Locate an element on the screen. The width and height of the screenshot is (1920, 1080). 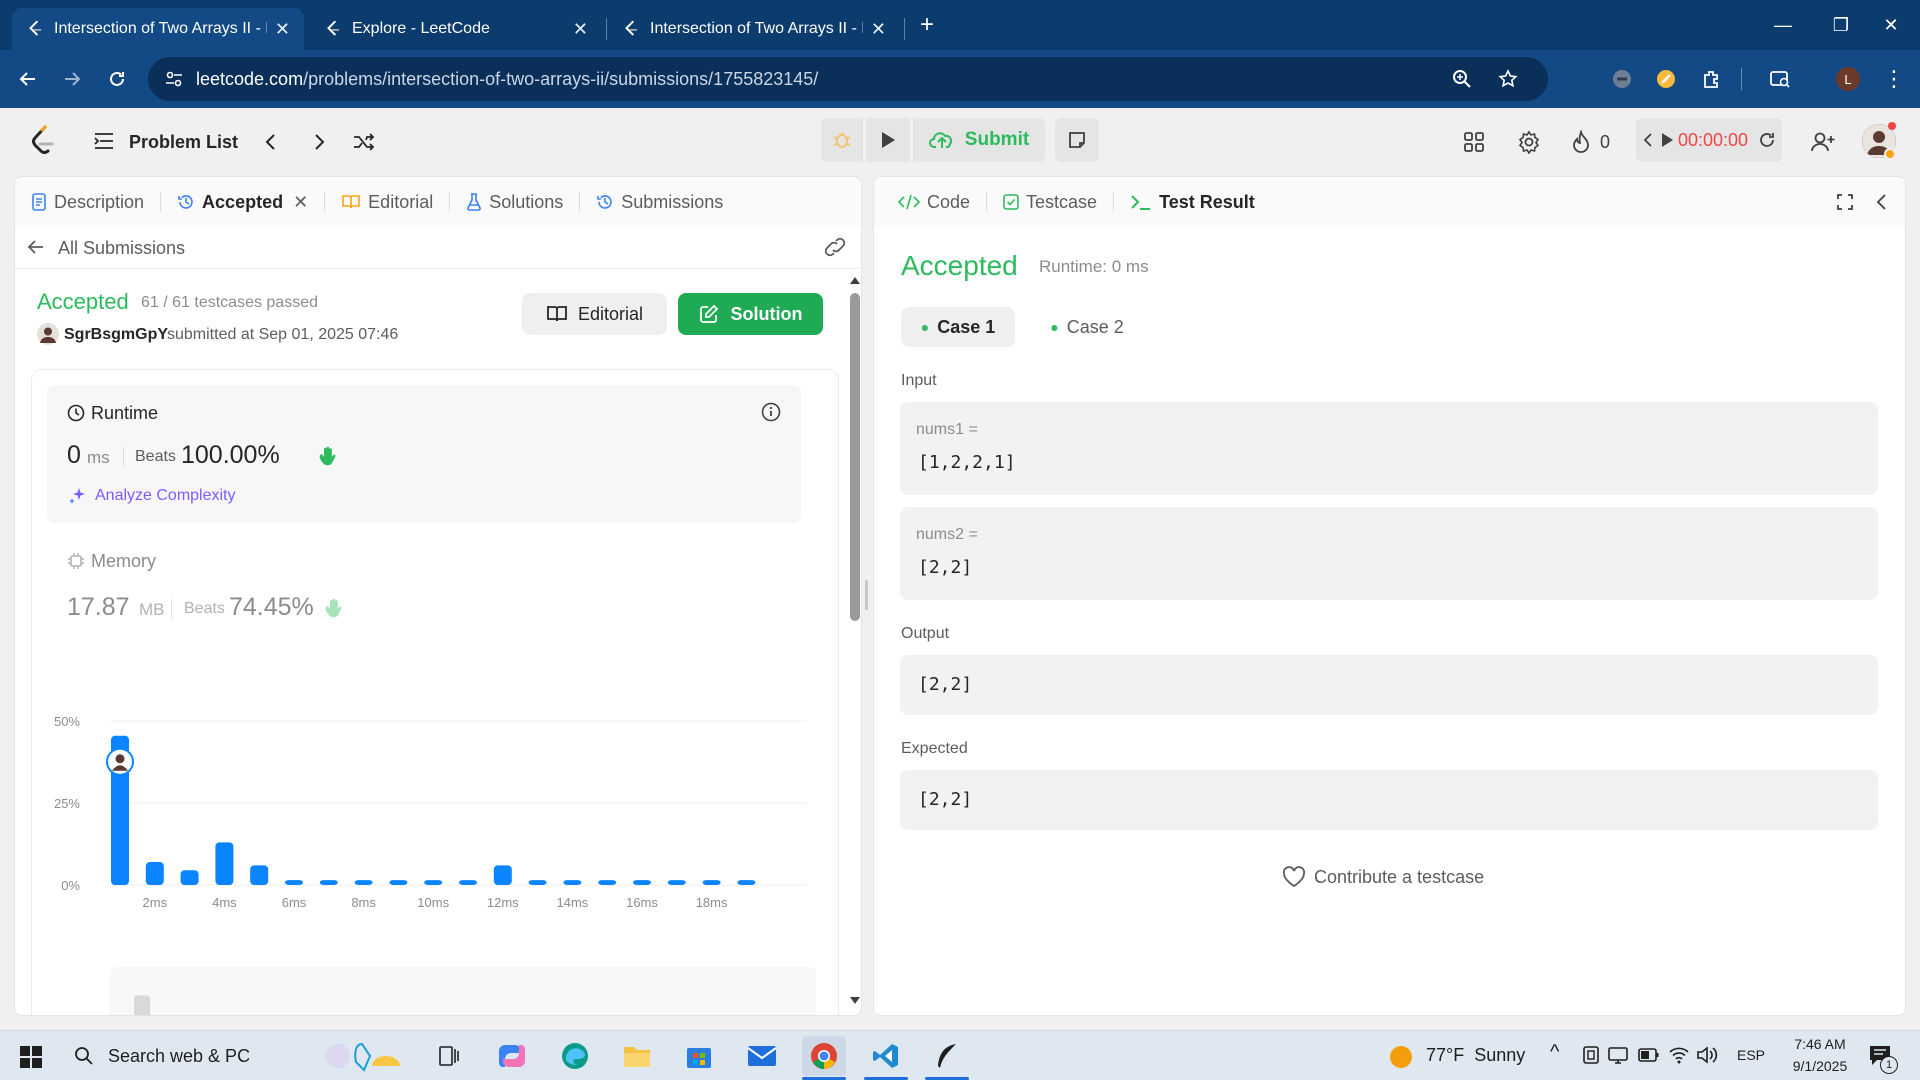
display-icon is located at coordinates (1618, 1055).